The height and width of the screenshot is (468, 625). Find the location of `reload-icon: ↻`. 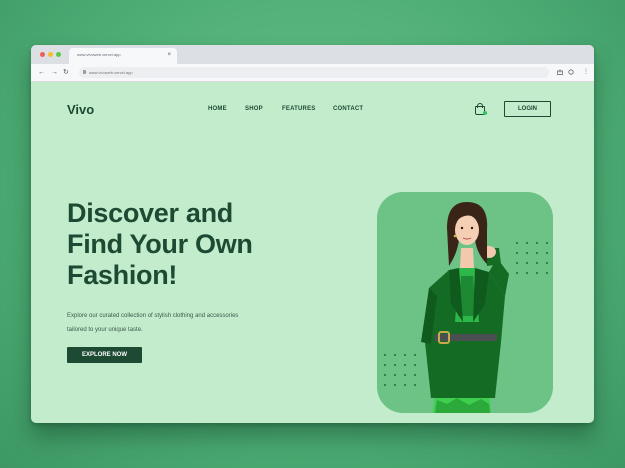

reload-icon: ↻ is located at coordinates (66, 72).